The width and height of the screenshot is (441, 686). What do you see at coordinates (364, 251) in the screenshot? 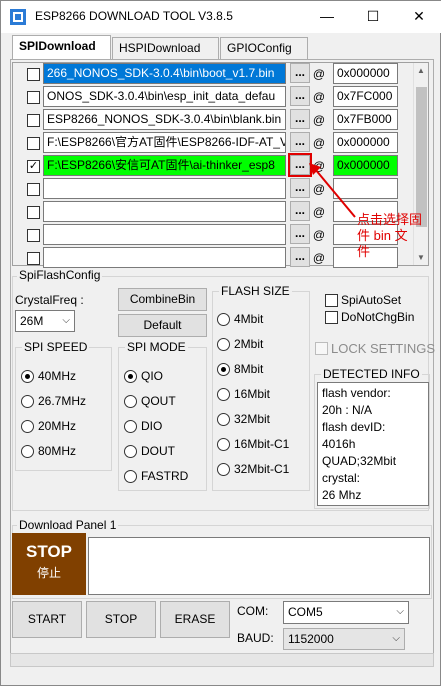
I see `annotation-line-3: 件` at bounding box center [364, 251].